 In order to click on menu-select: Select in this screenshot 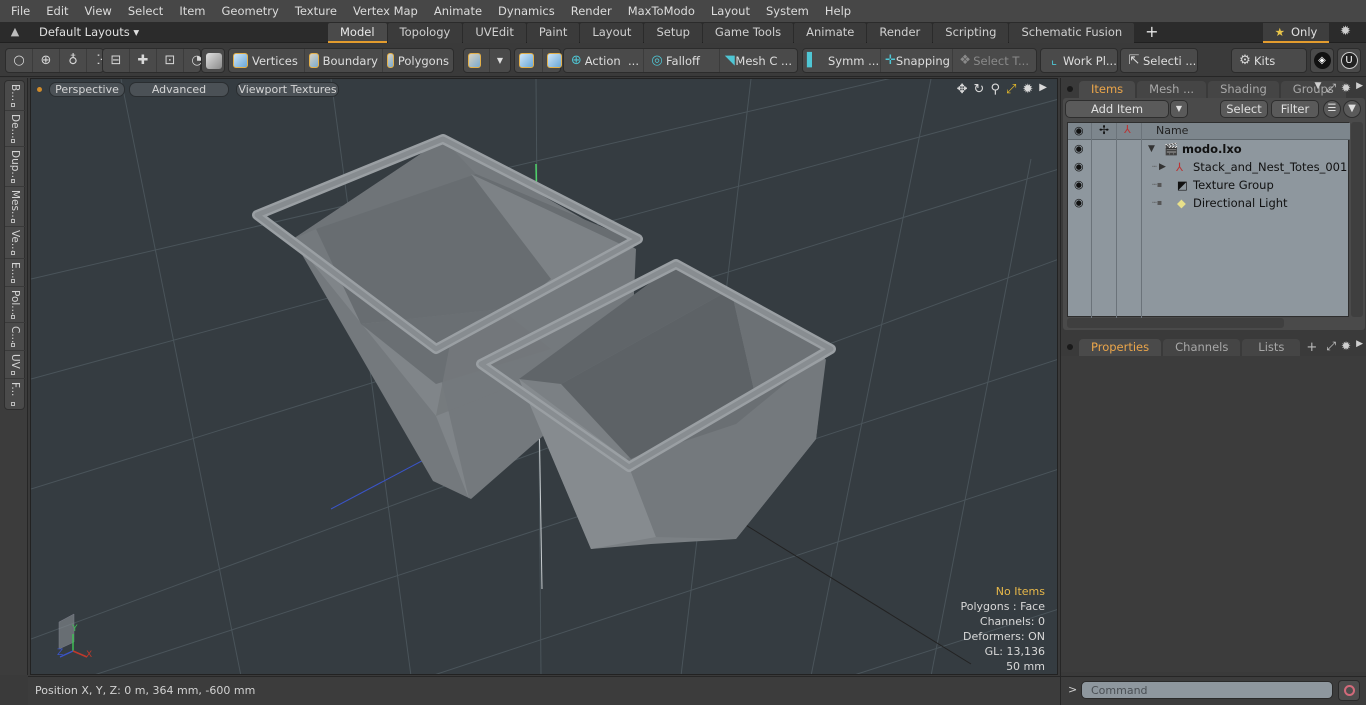, I will do `click(145, 11)`.